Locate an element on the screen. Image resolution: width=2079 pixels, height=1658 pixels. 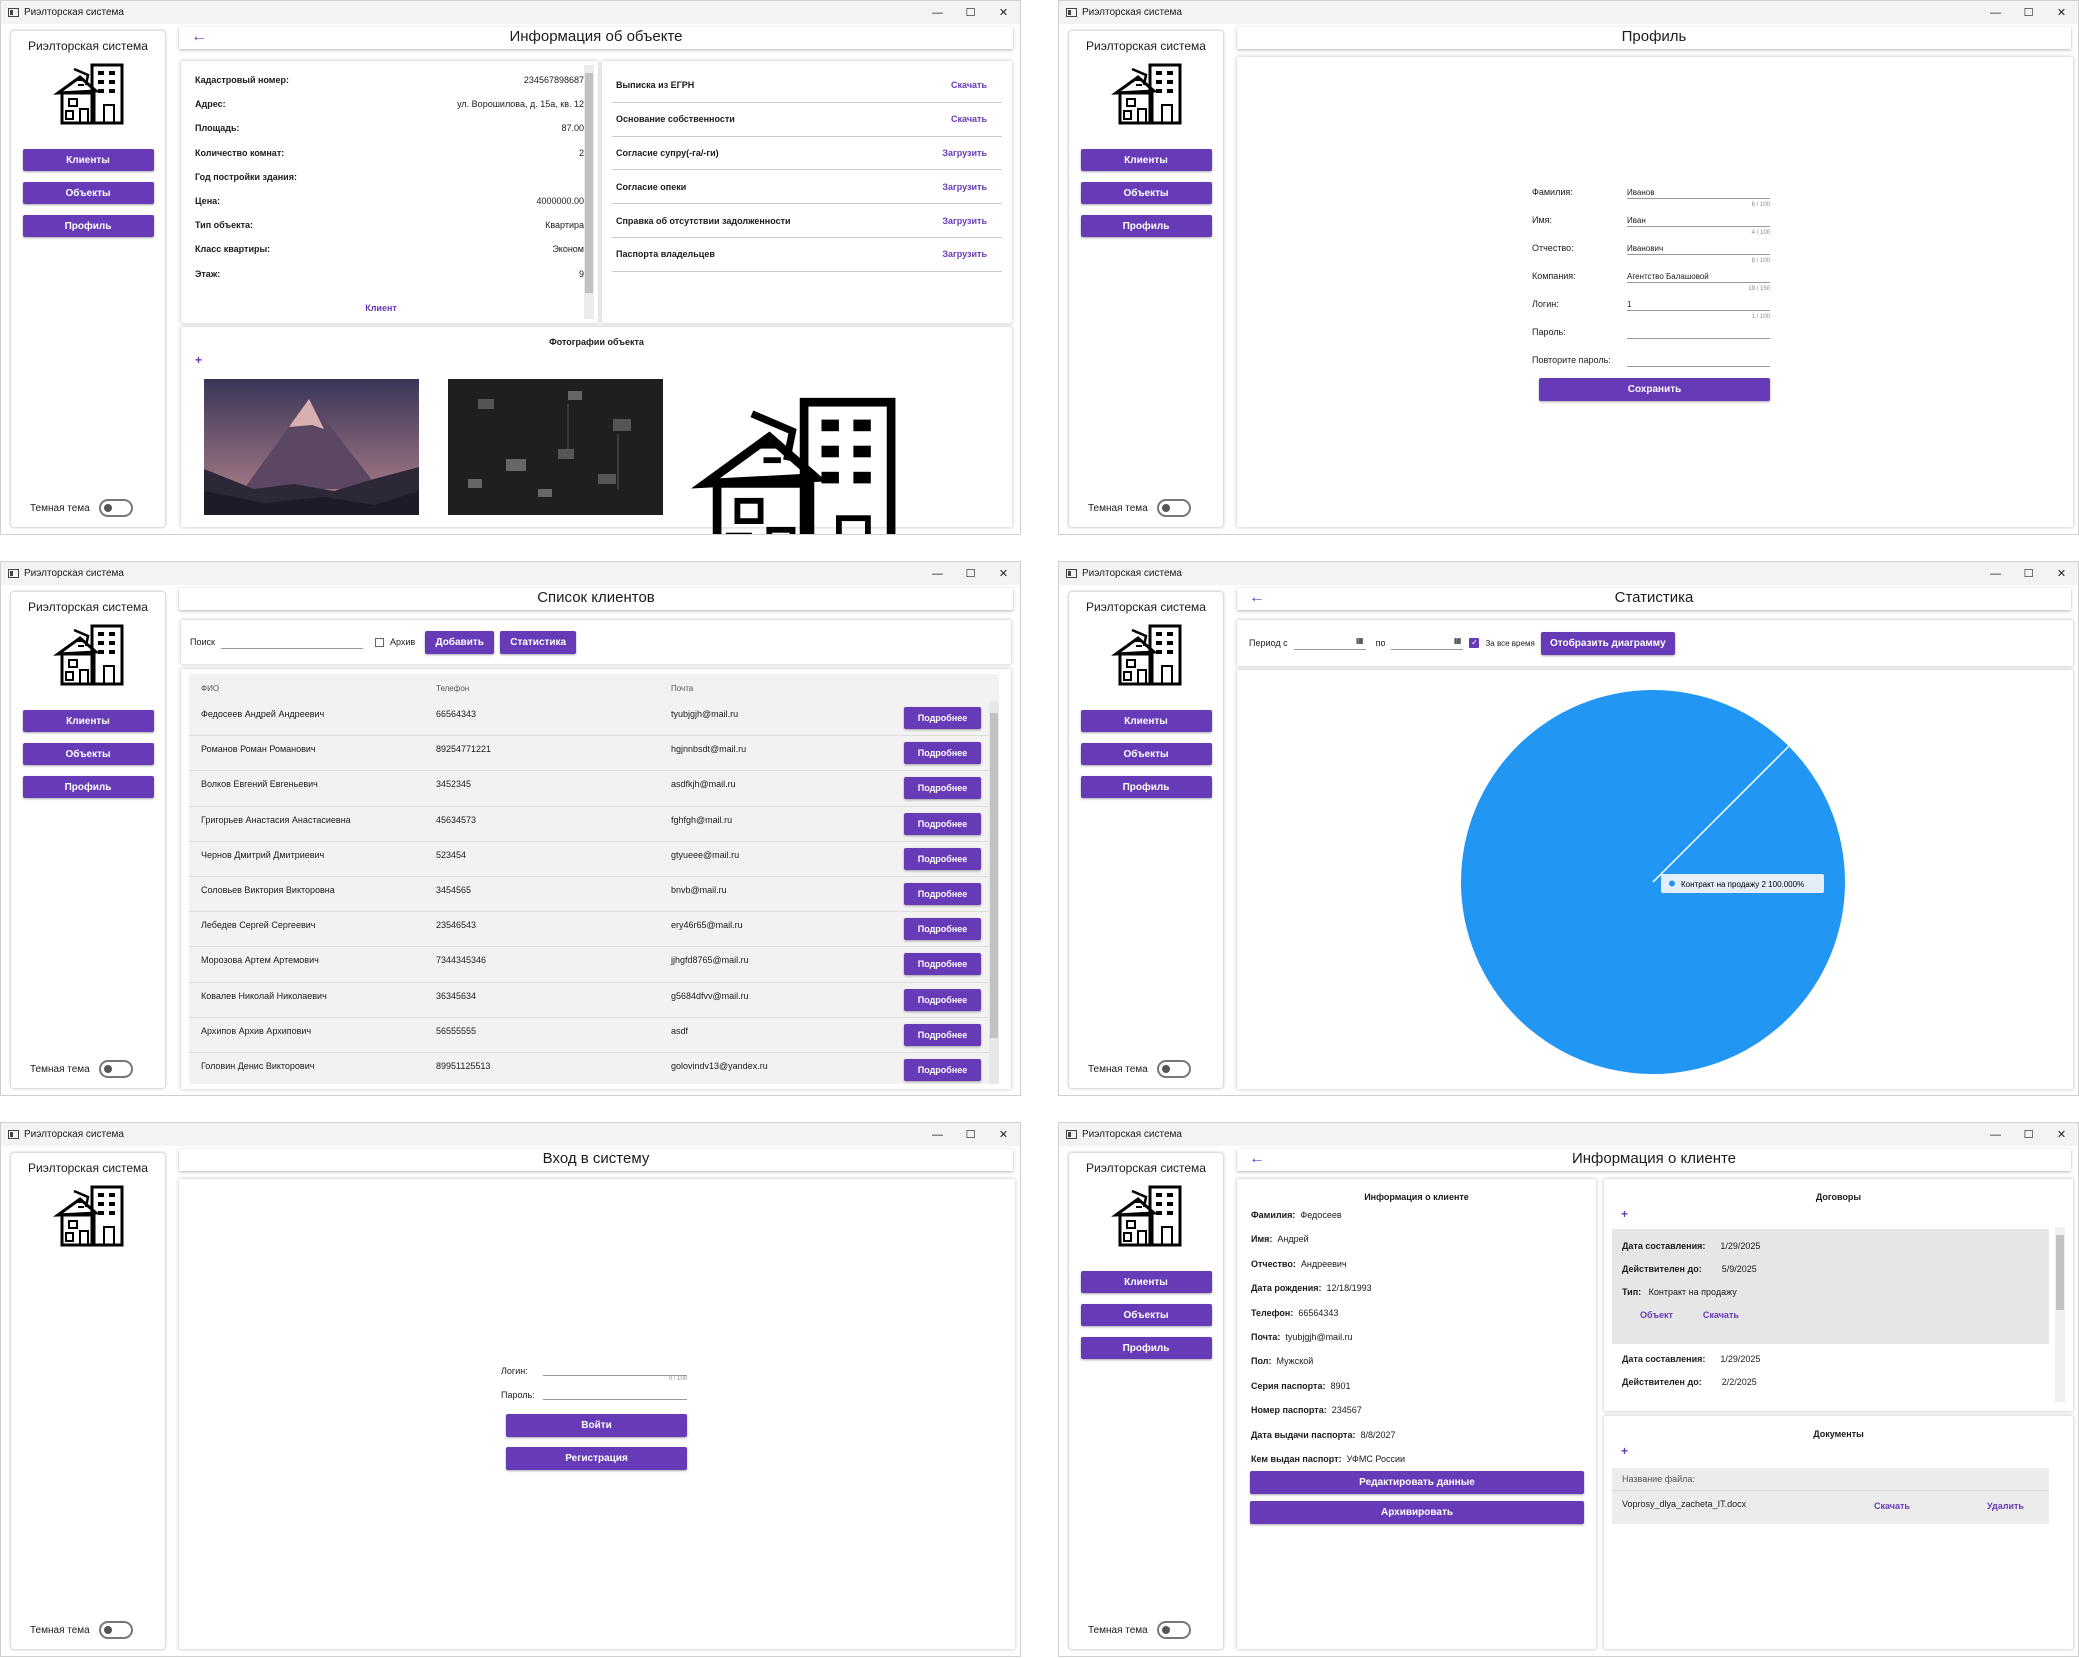
add-document-button: + is located at coordinates (1624, 1451).